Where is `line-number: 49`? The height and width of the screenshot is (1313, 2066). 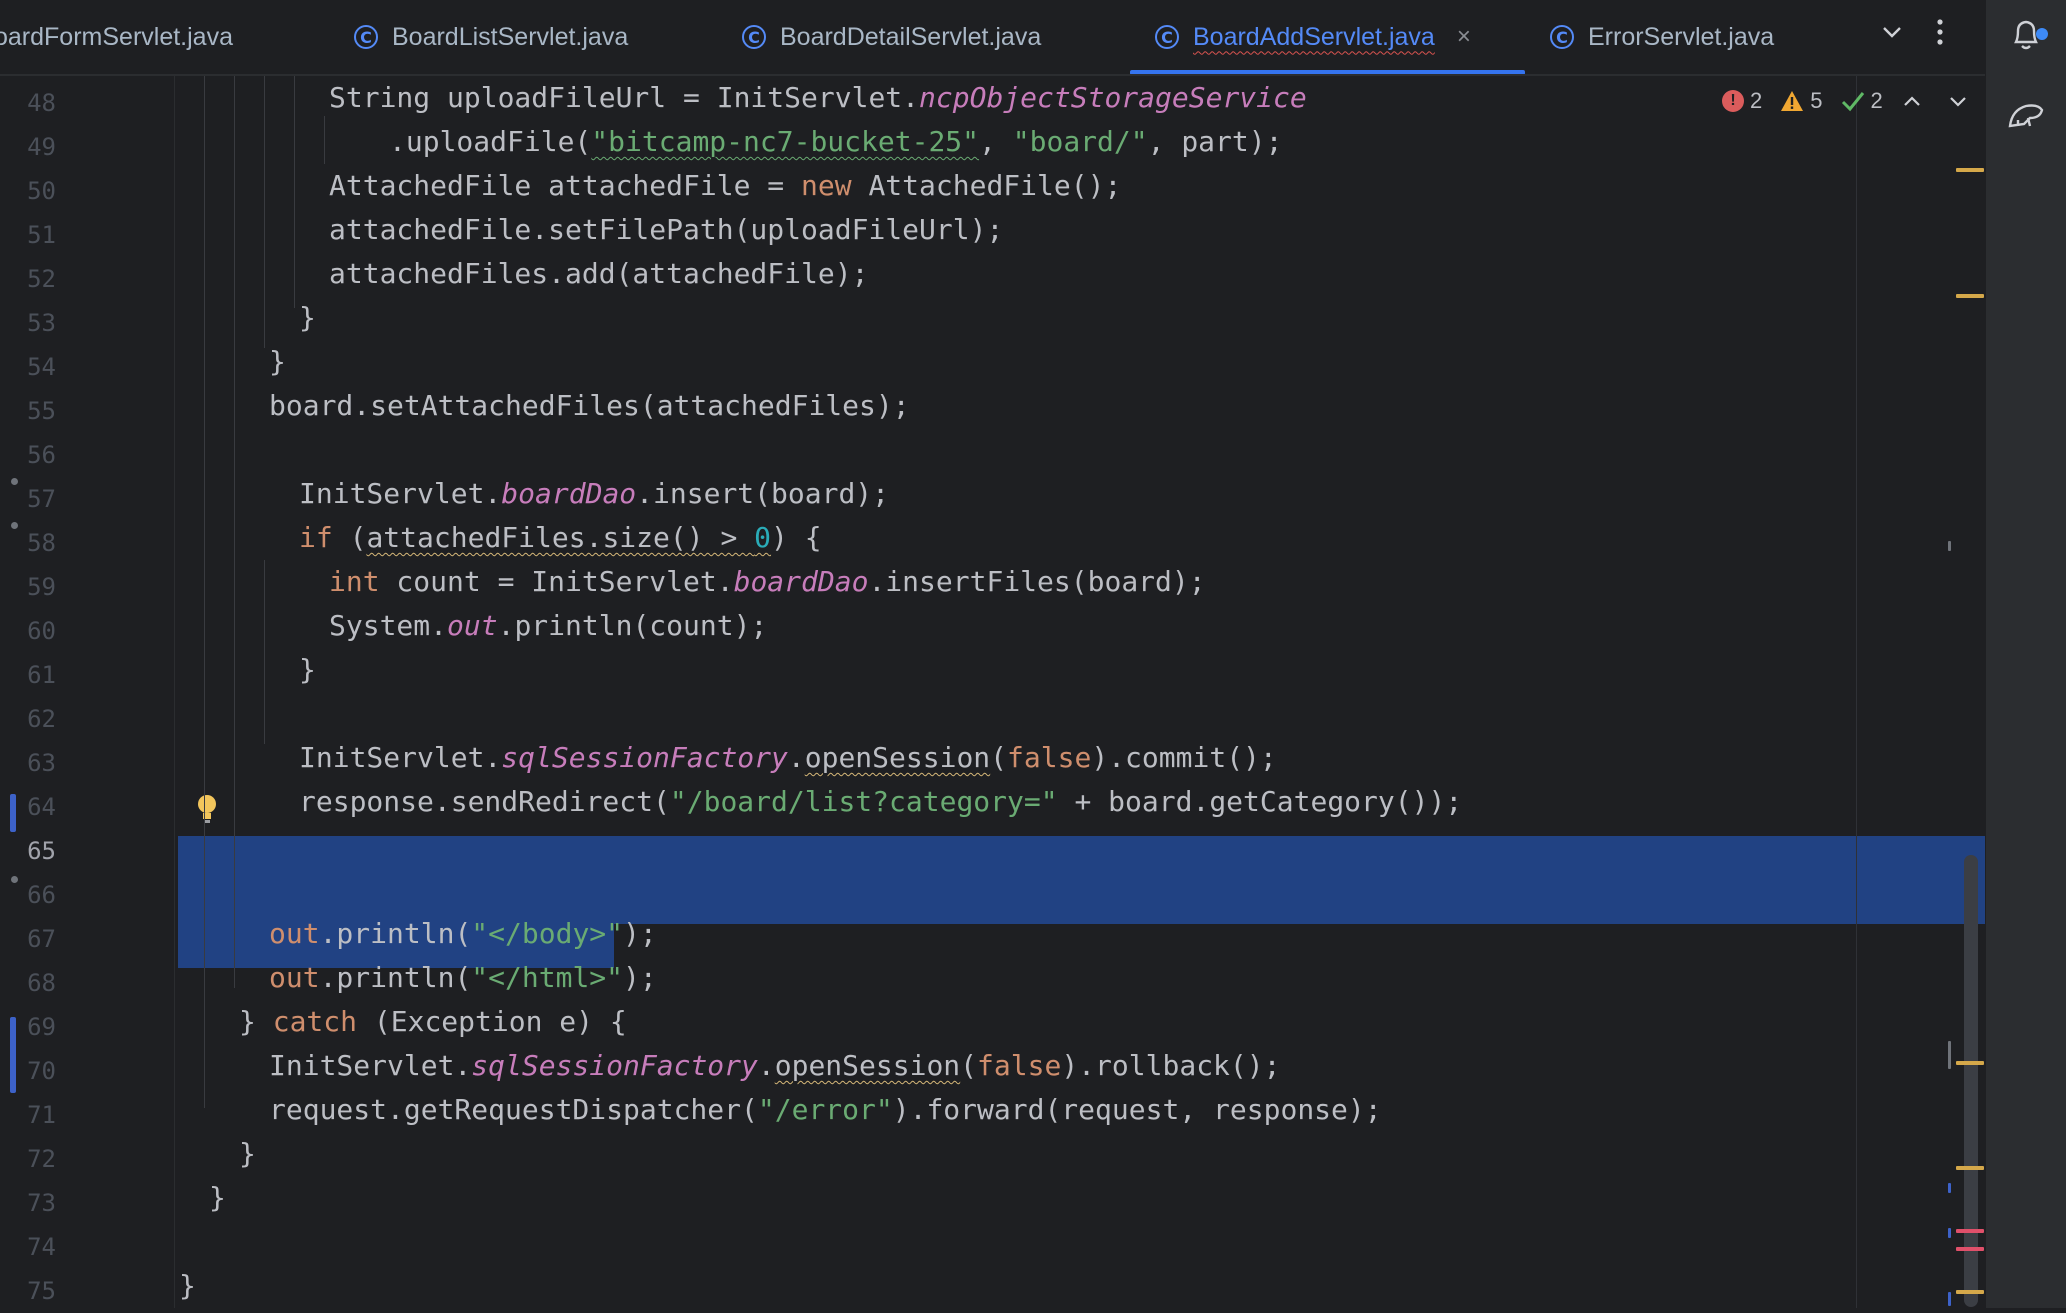 line-number: 49 is located at coordinates (28, 147).